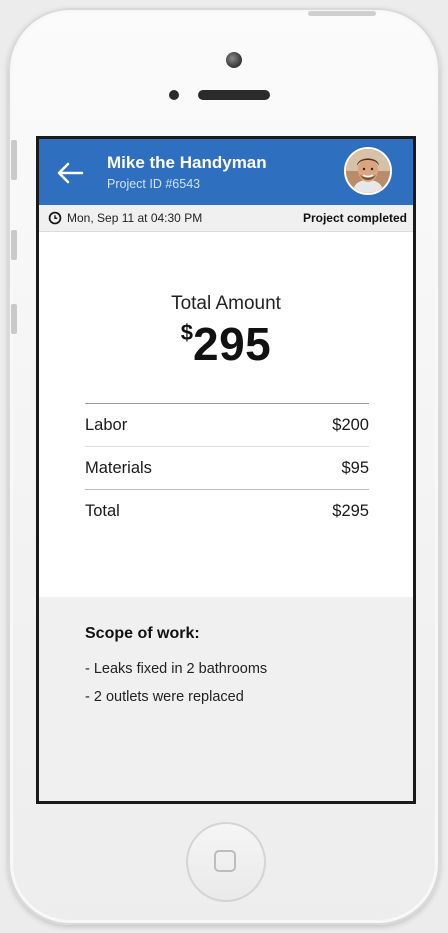  What do you see at coordinates (14, 160) in the screenshot?
I see `mute-switch` at bounding box center [14, 160].